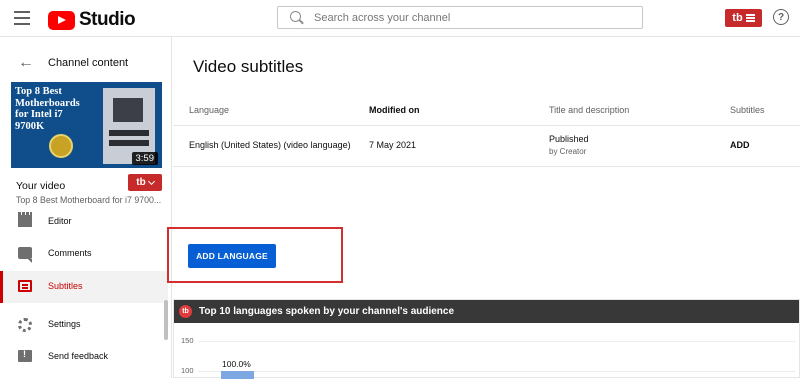 The width and height of the screenshot is (800, 379). What do you see at coordinates (25, 219) in the screenshot?
I see `film-icon` at bounding box center [25, 219].